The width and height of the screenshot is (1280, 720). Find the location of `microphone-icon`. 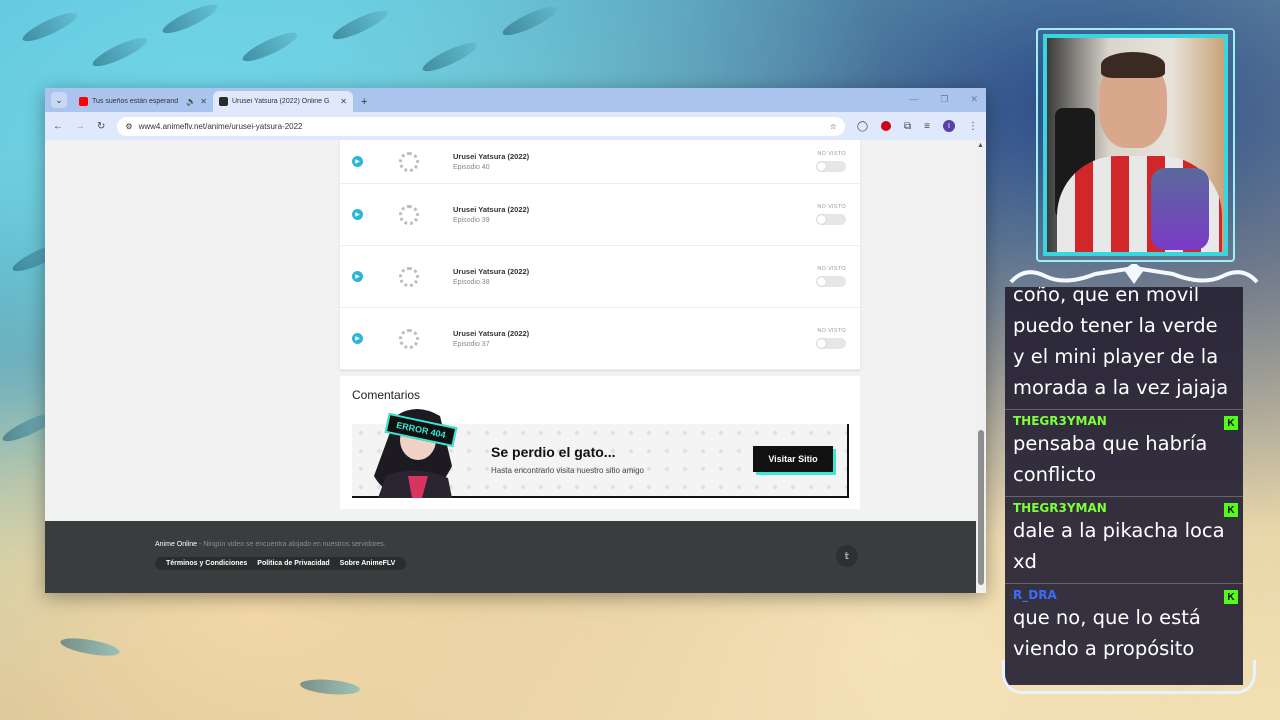

microphone-icon is located at coordinates (1180, 209).